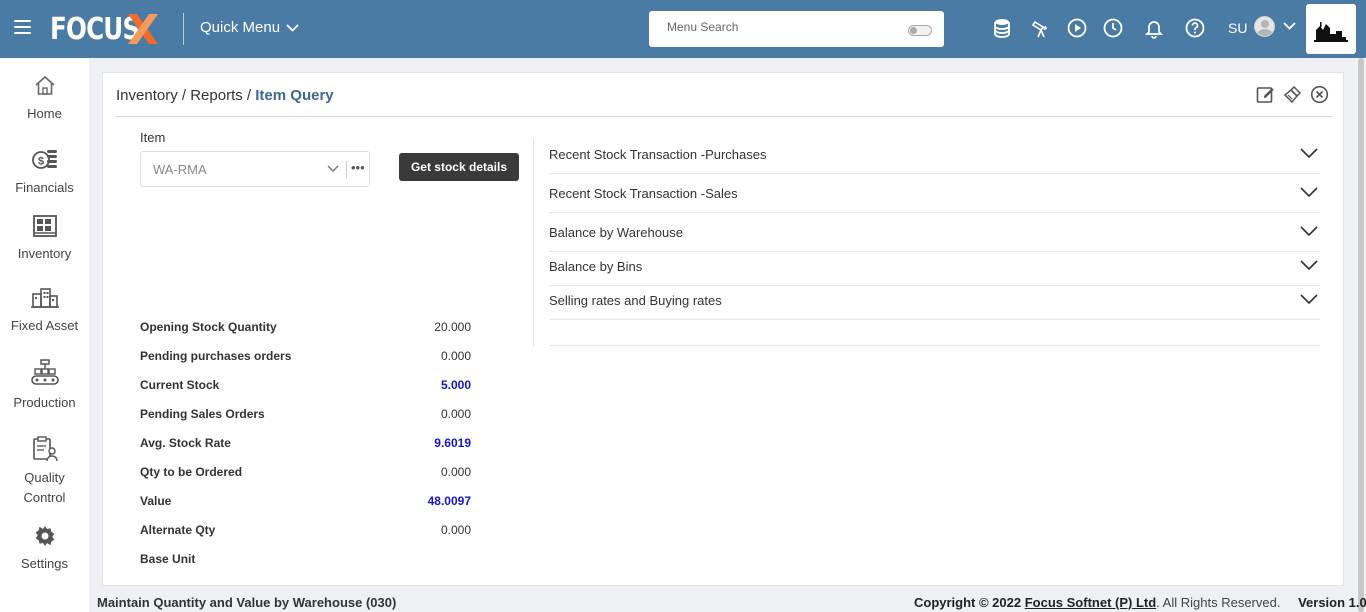 This screenshot has width=1366, height=612. What do you see at coordinates (1331, 32) in the screenshot?
I see `company-building-icon` at bounding box center [1331, 32].